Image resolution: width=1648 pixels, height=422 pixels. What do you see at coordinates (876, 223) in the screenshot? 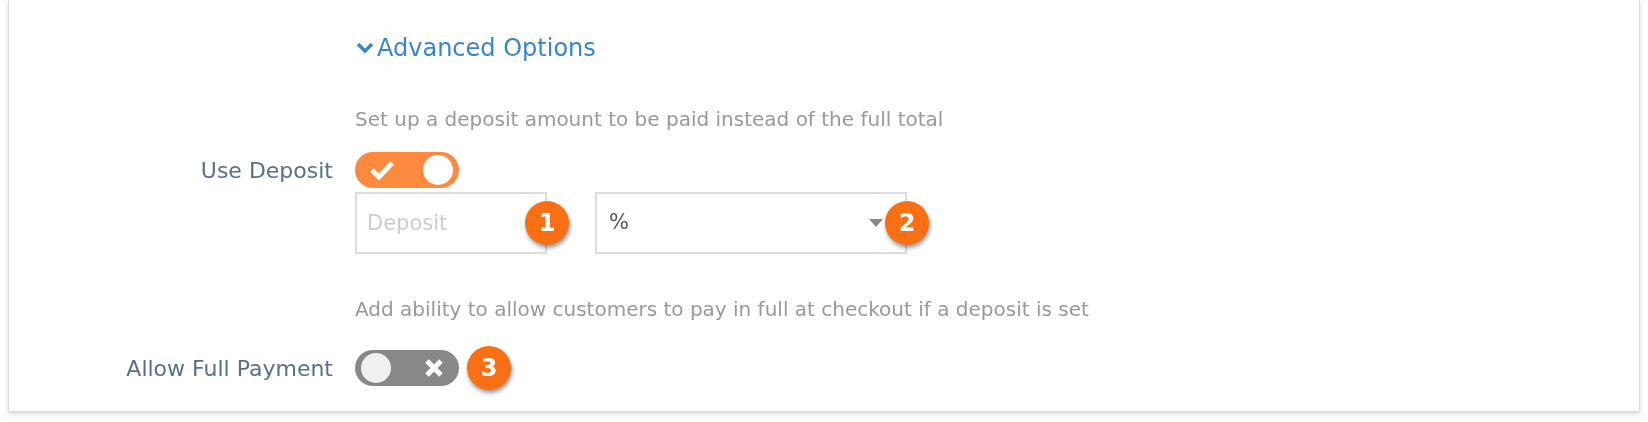
I see `dropdown-caret-icon` at bounding box center [876, 223].